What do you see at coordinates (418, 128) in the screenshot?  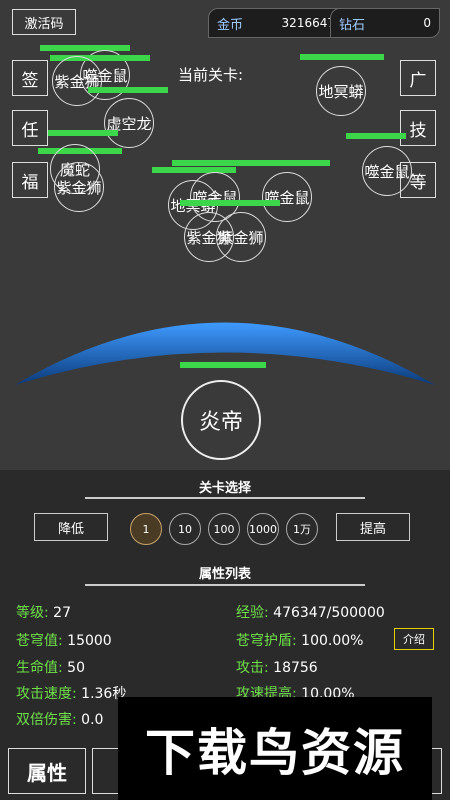 I see `menu-skill-button: 技` at bounding box center [418, 128].